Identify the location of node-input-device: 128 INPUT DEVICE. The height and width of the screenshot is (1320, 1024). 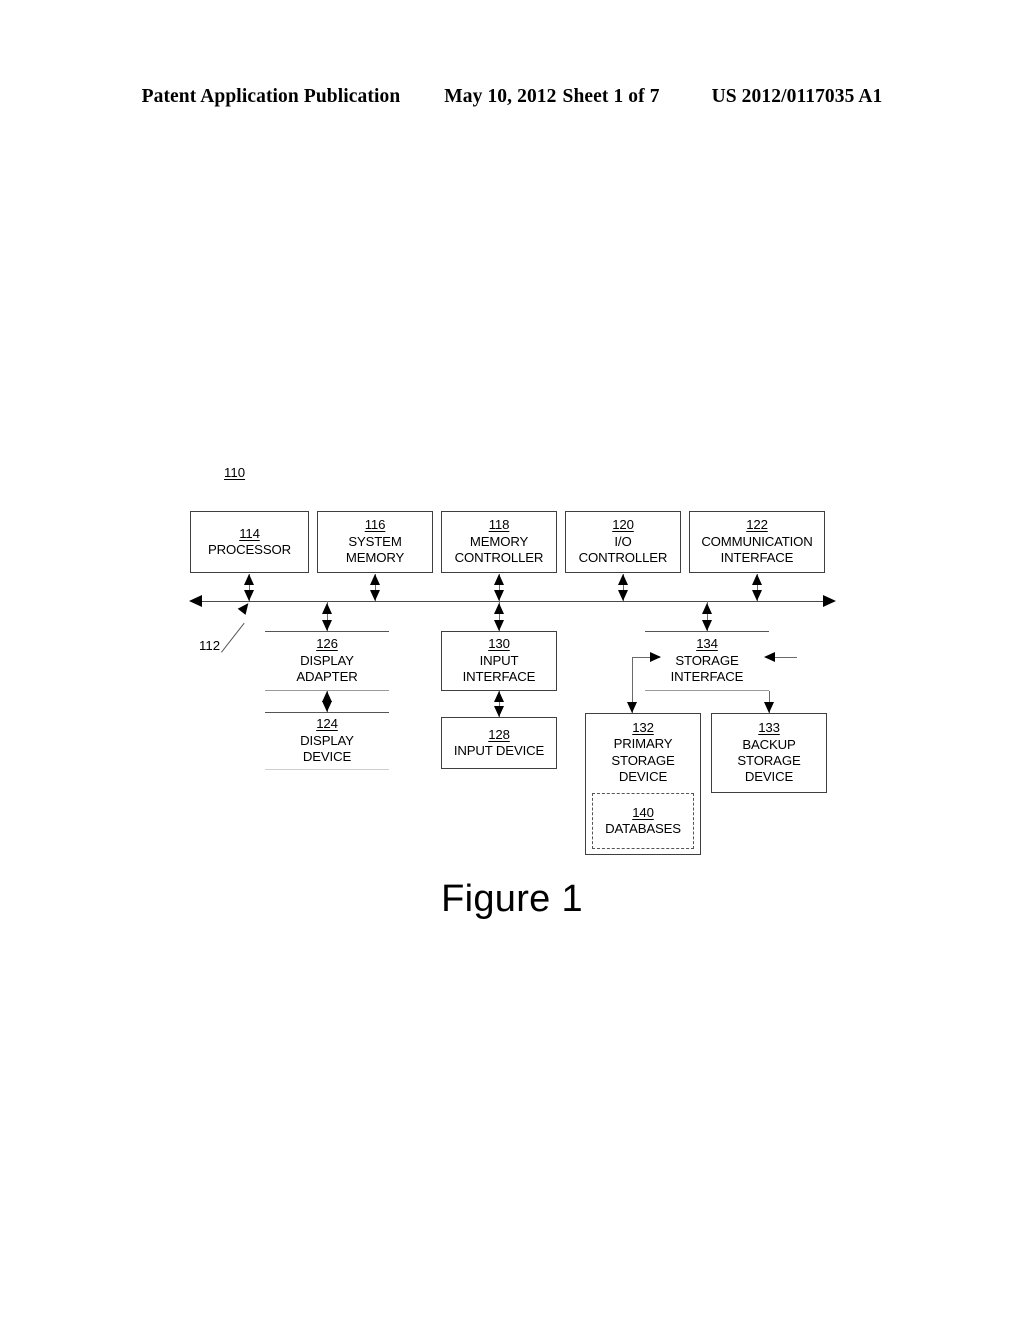
(499, 743).